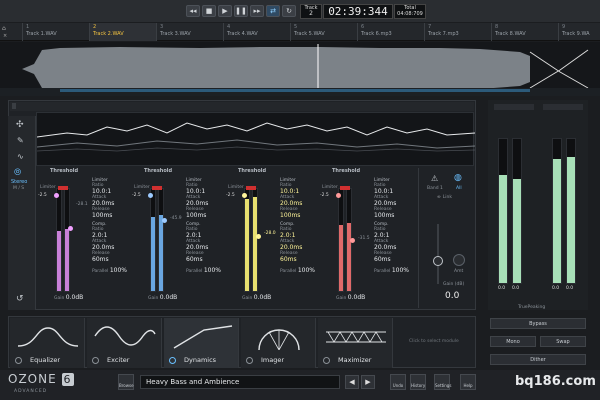  I want to click on preset-prev-button: ◀, so click(352, 382).